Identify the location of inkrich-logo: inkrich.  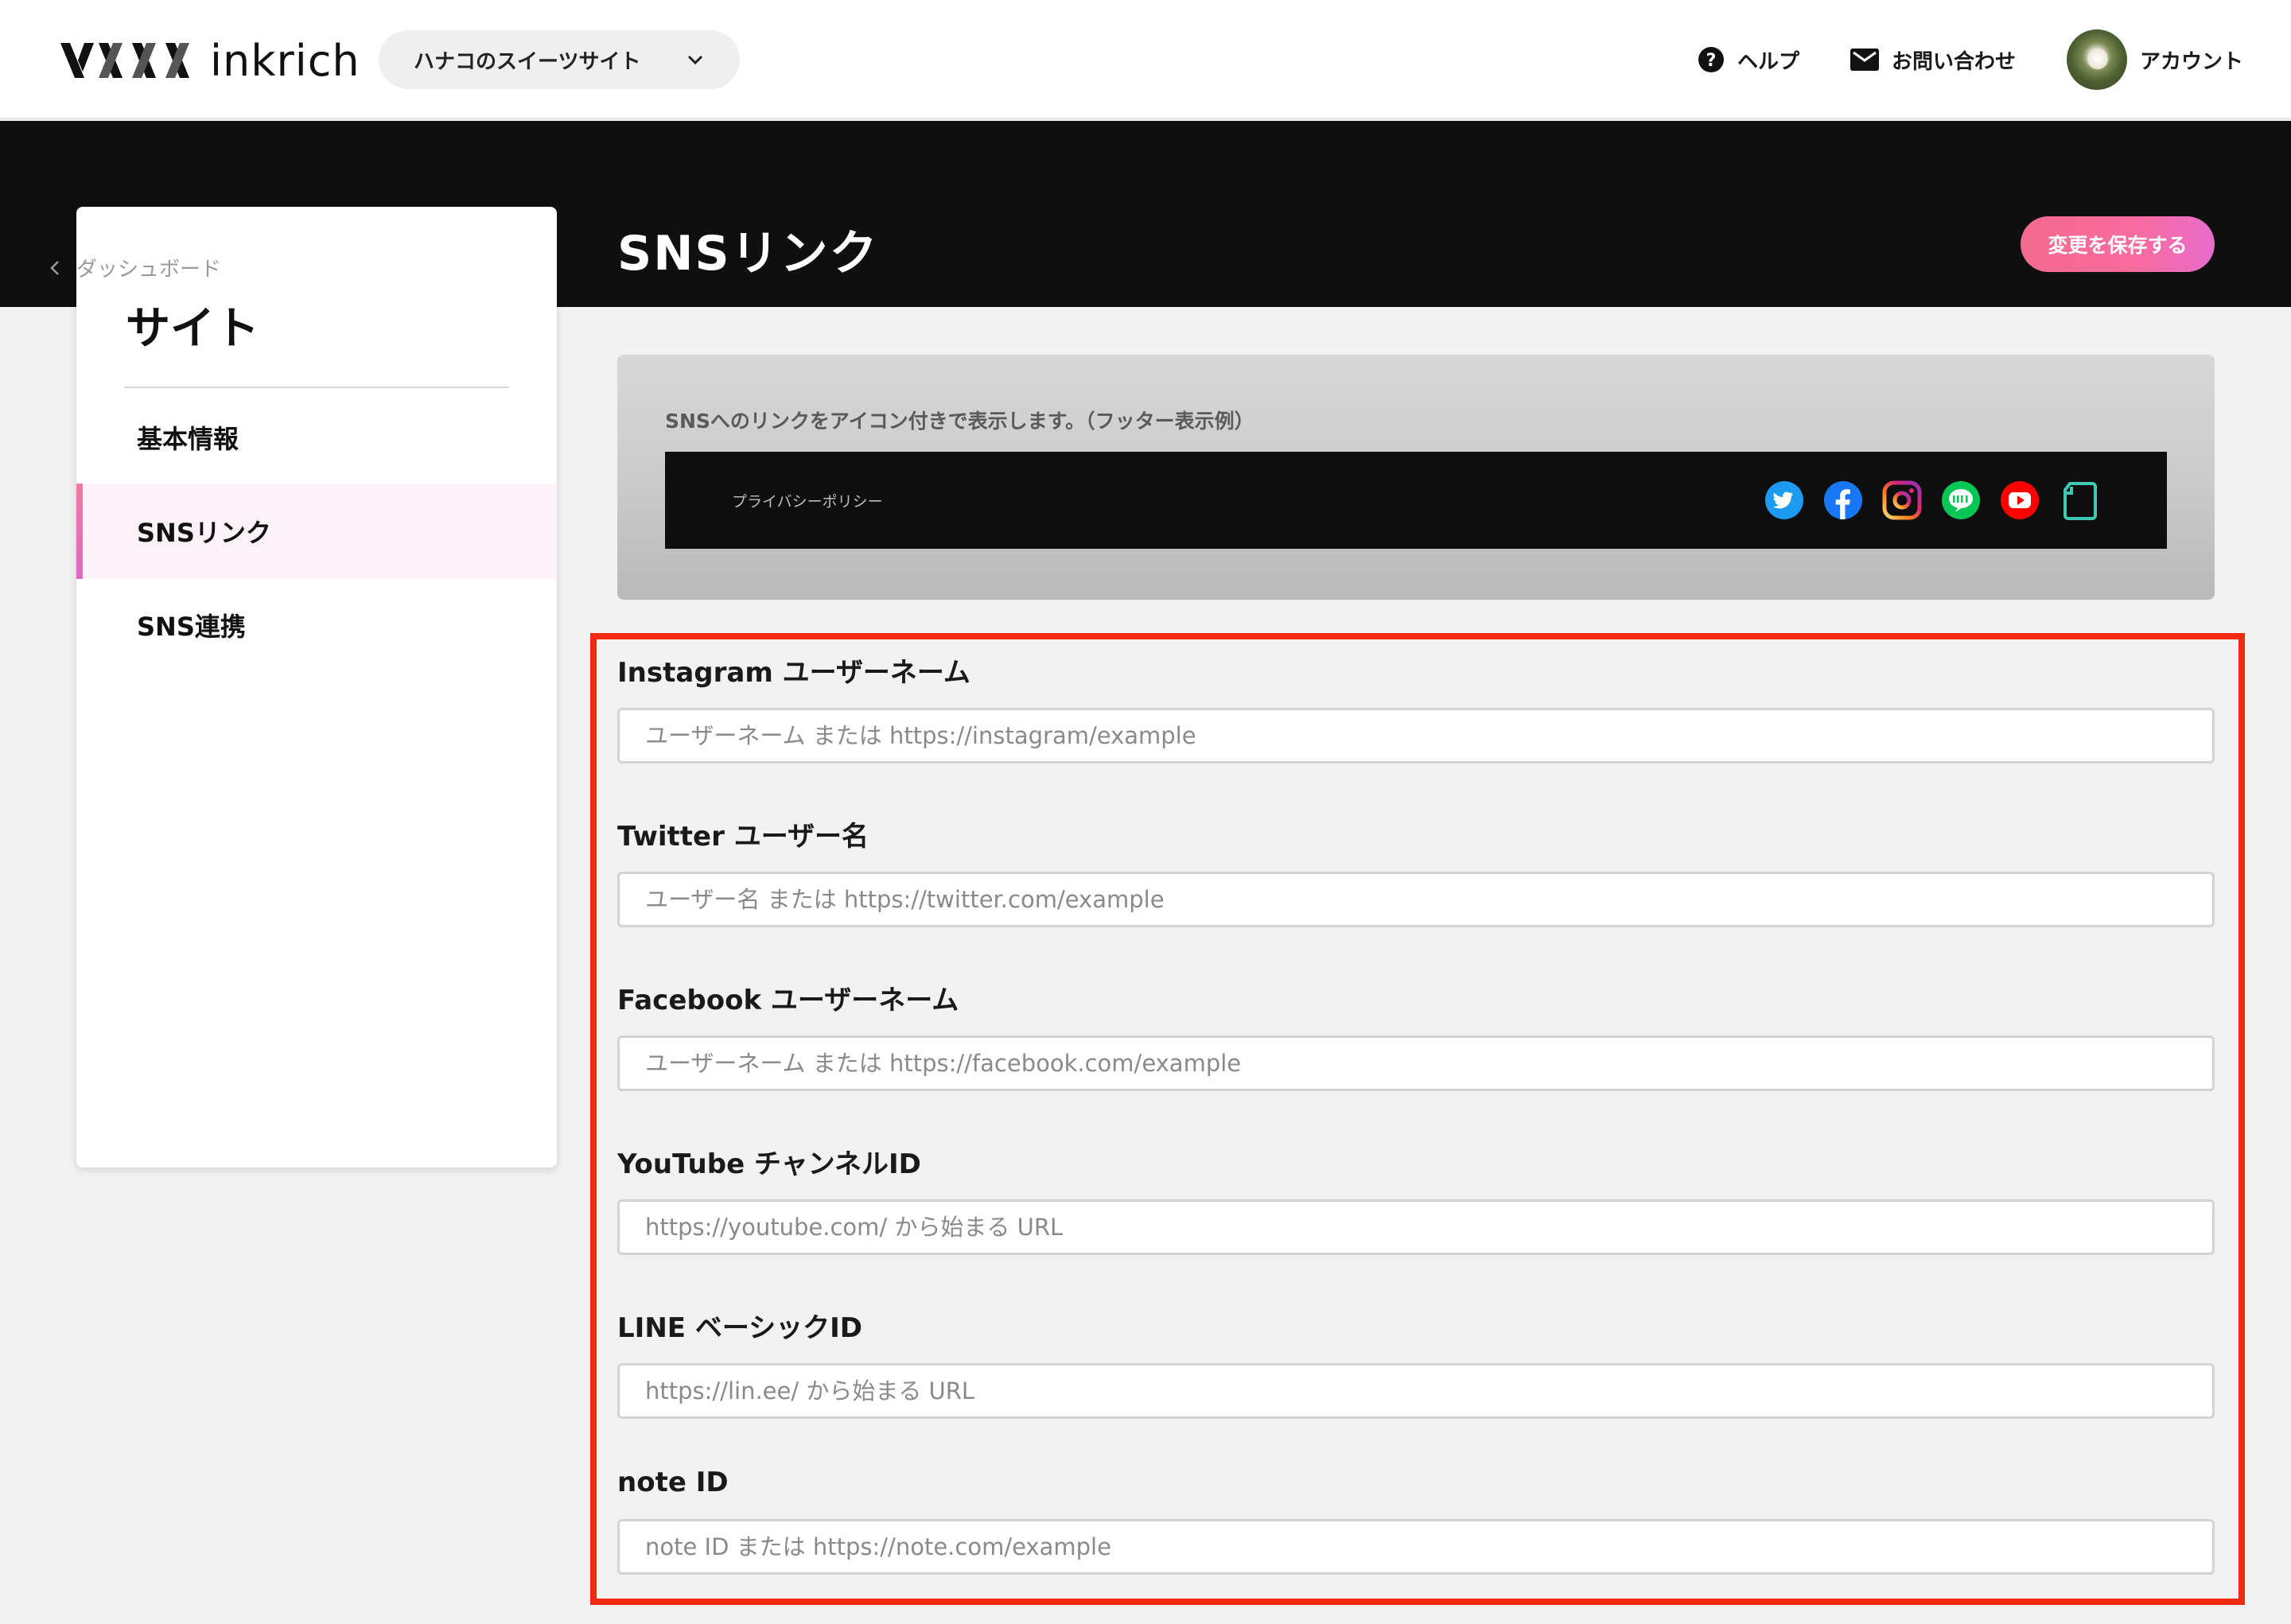
(210, 60).